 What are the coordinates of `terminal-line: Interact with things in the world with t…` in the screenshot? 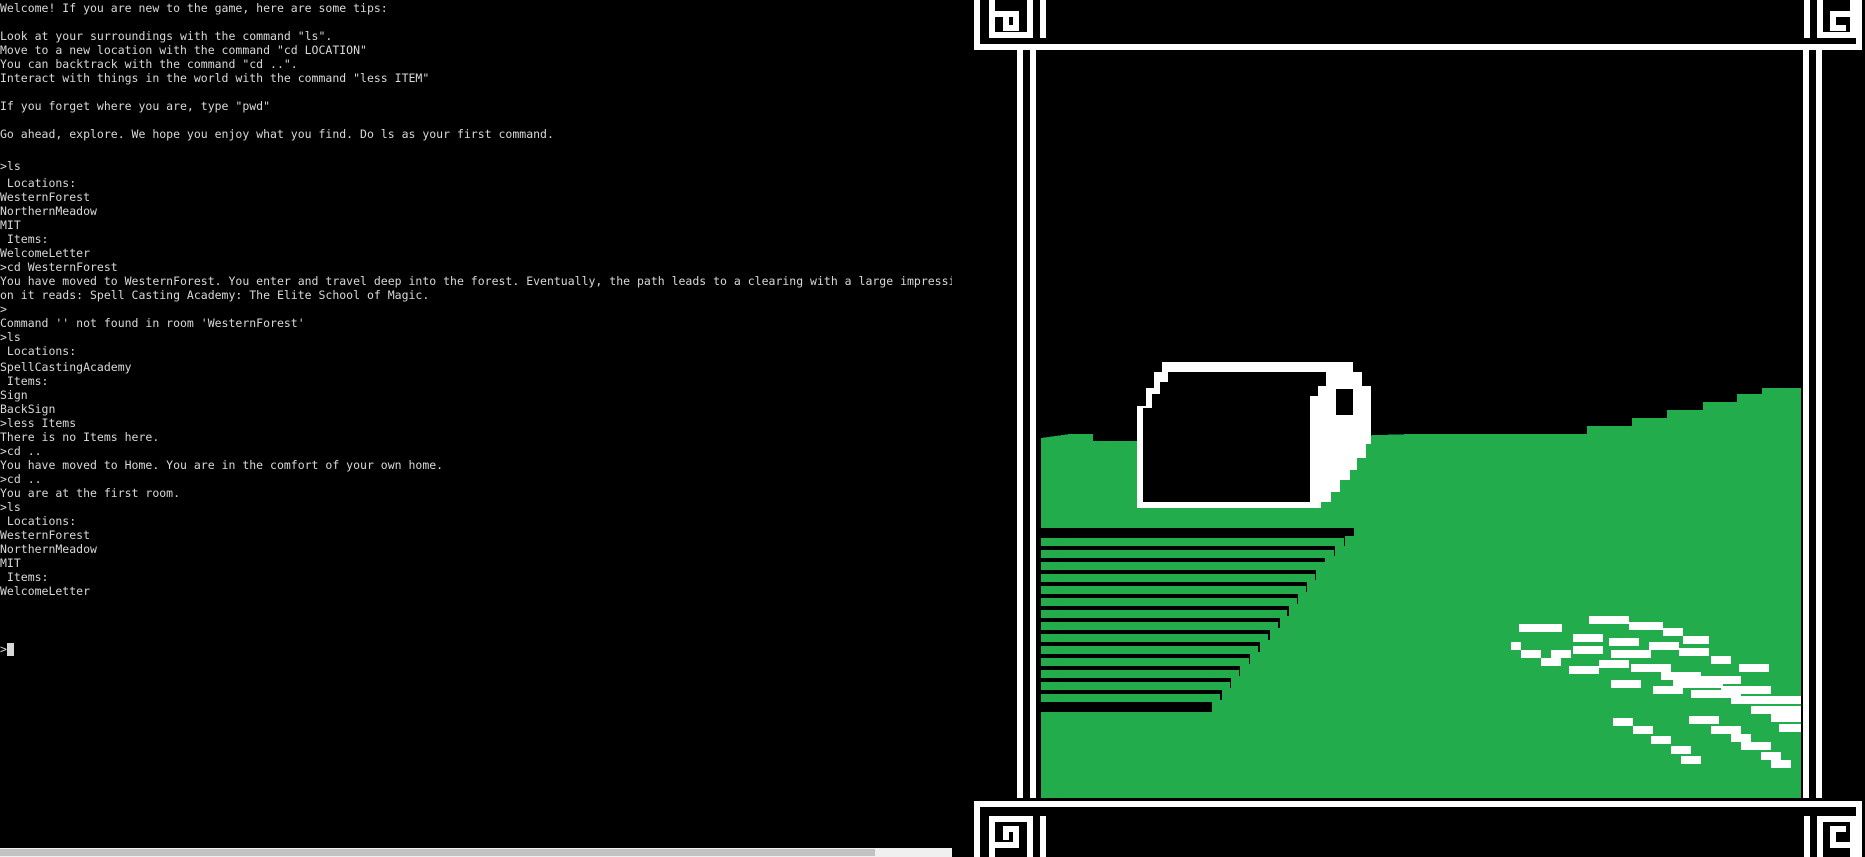 It's located at (215, 78).